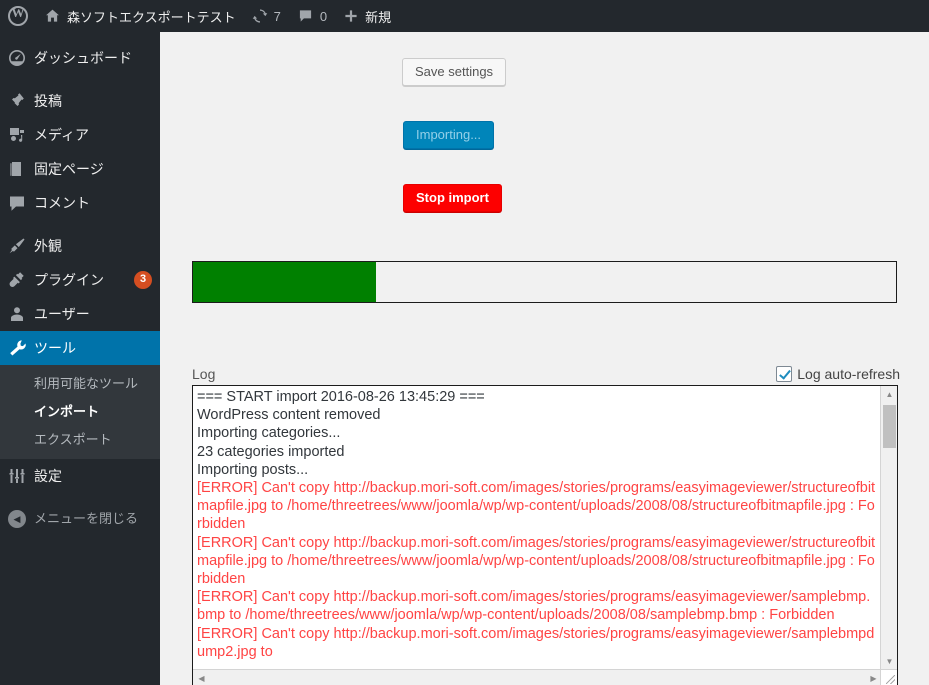 This screenshot has width=929, height=685. I want to click on plugins-update-badge: 3, so click(143, 280).